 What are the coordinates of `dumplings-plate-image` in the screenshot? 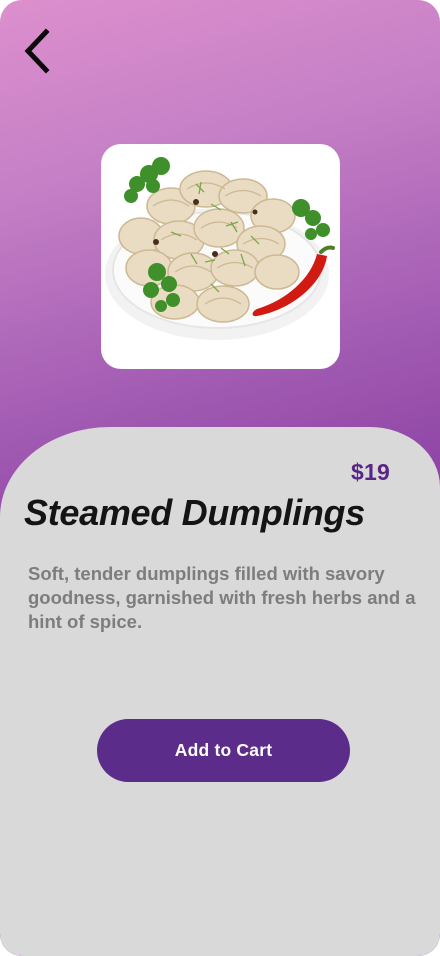 It's located at (220, 248).